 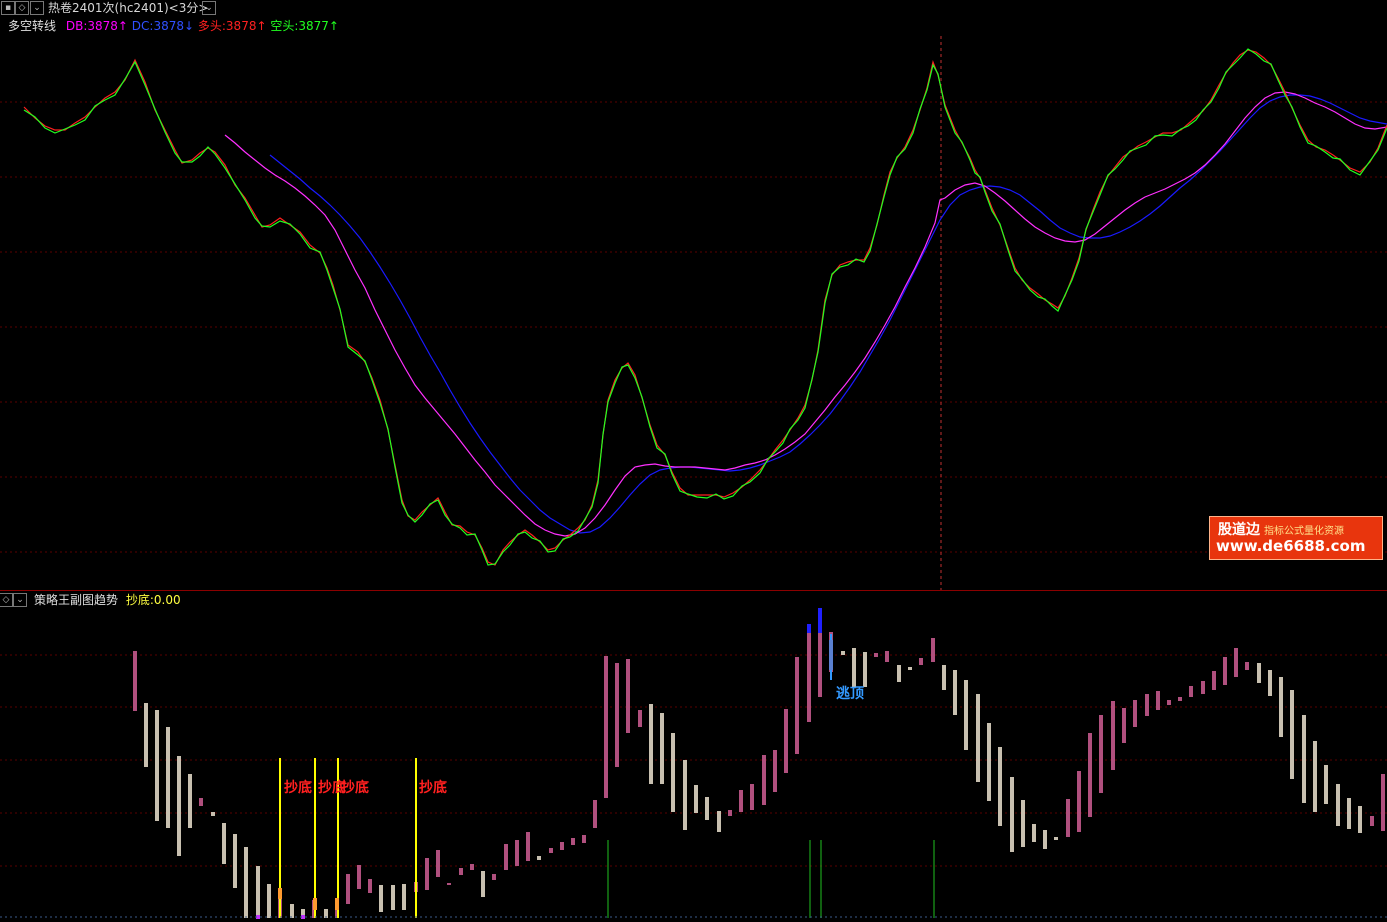 I want to click on sub-indicator-name: 策略王副图趋势, so click(x=76, y=600).